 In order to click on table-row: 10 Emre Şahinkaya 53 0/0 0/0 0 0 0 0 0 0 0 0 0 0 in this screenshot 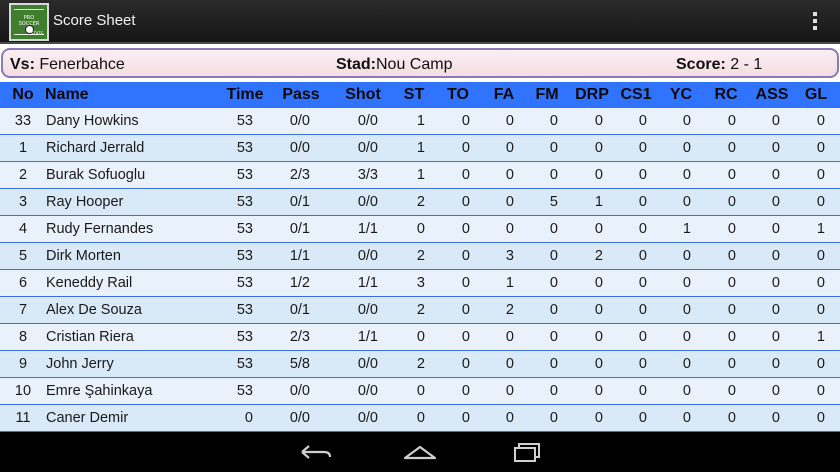, I will do `click(420, 391)`.